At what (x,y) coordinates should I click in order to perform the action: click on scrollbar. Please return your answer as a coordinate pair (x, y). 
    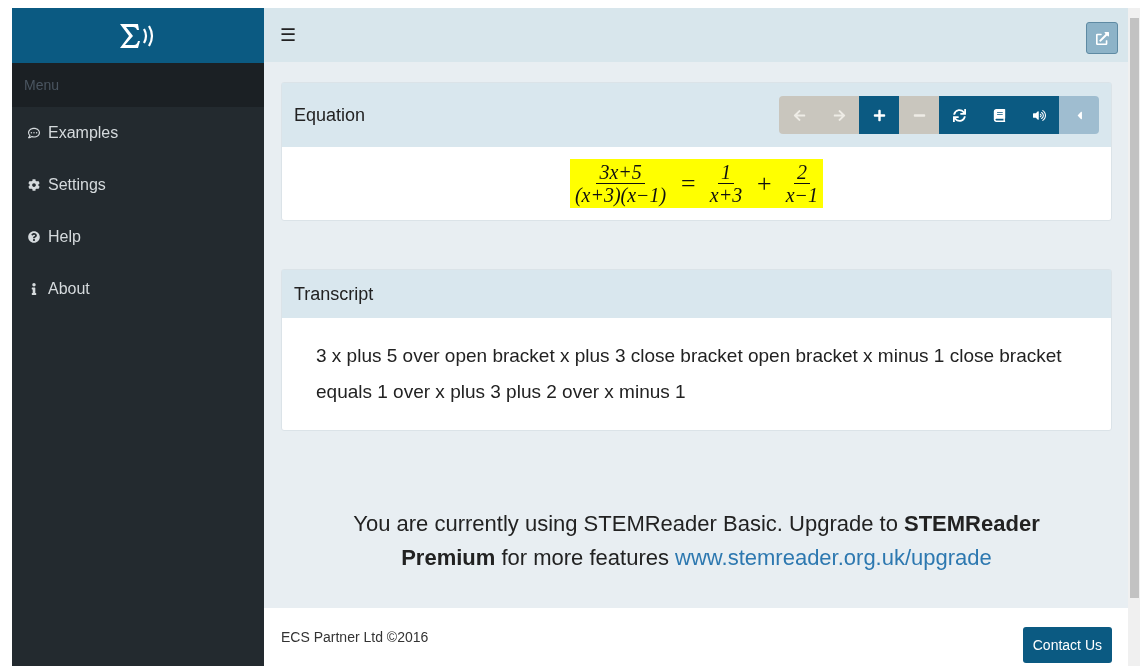
    Looking at the image, I should click on (1134, 337).